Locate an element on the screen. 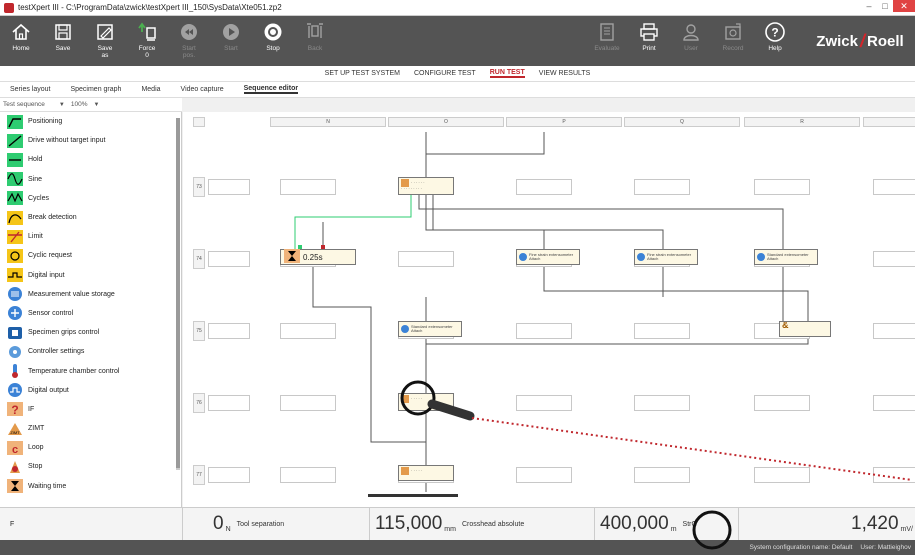 This screenshot has width=915, height=555. back-label: Back is located at coordinates (315, 48).